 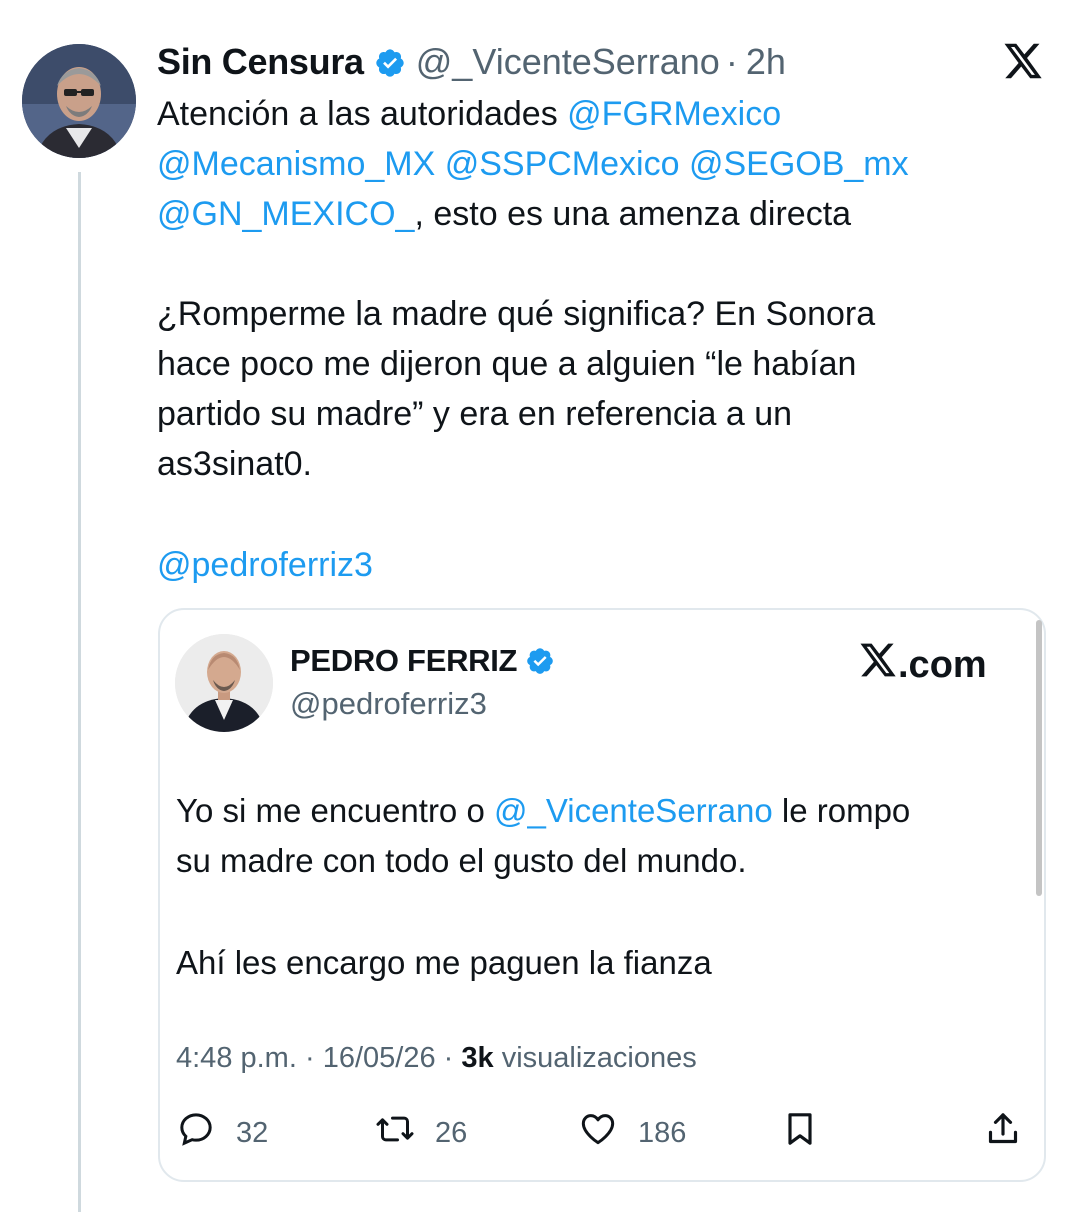 What do you see at coordinates (533, 164) in the screenshot?
I see `mention-link: @Mecanismo_MX @SSPCMexico @SEGOB_mx` at bounding box center [533, 164].